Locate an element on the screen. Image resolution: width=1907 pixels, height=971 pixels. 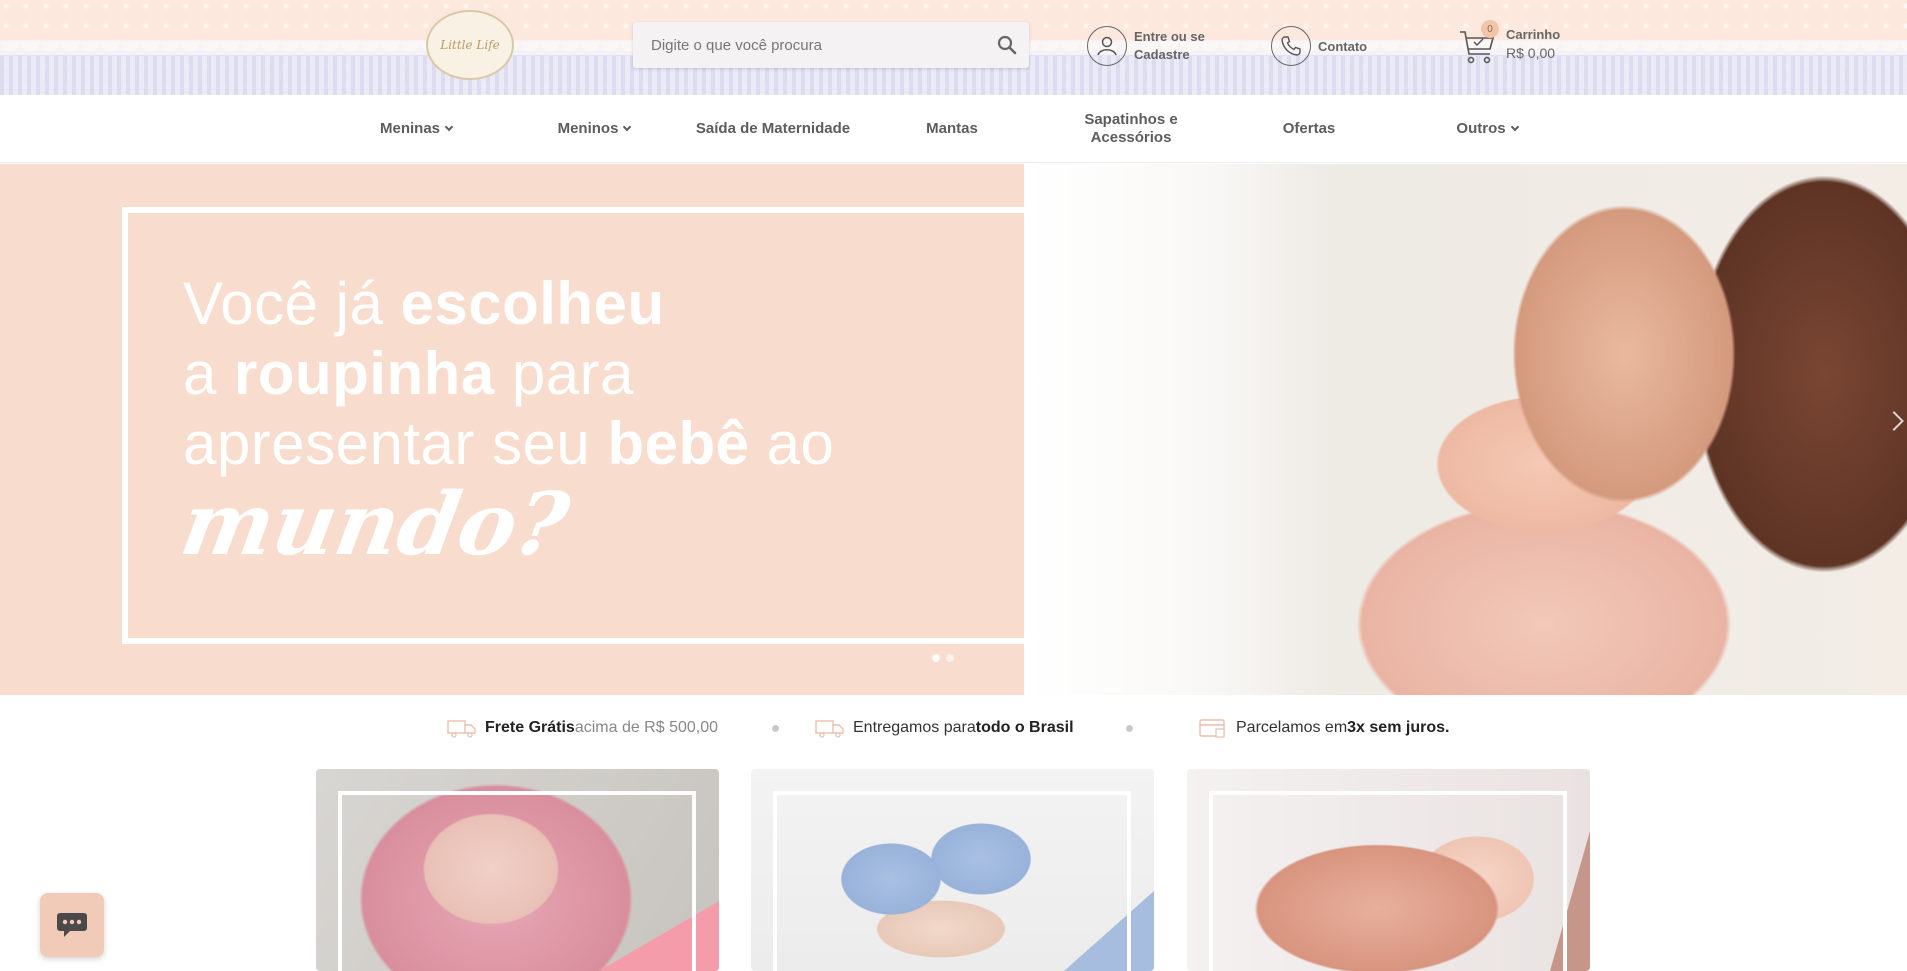
nav-label: Meninas is located at coordinates (409, 128).